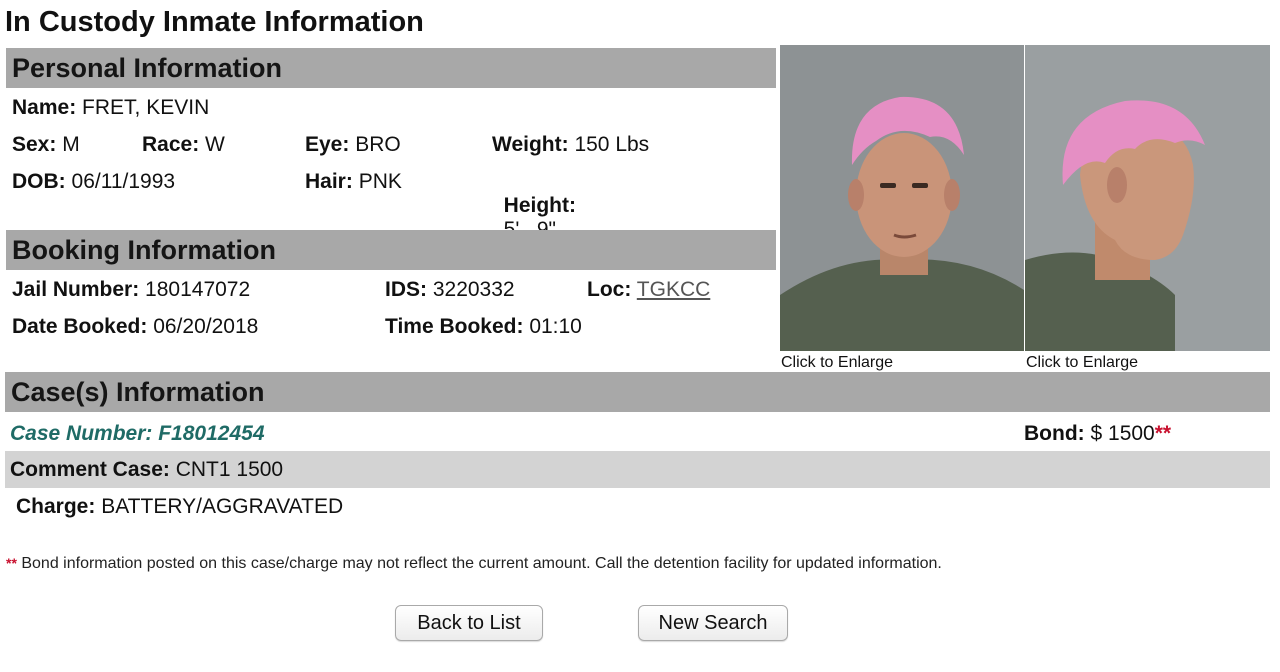 This screenshot has width=1280, height=672. Describe the element at coordinates (34, 144) in the screenshot. I see `sex-label: Sex:` at that location.